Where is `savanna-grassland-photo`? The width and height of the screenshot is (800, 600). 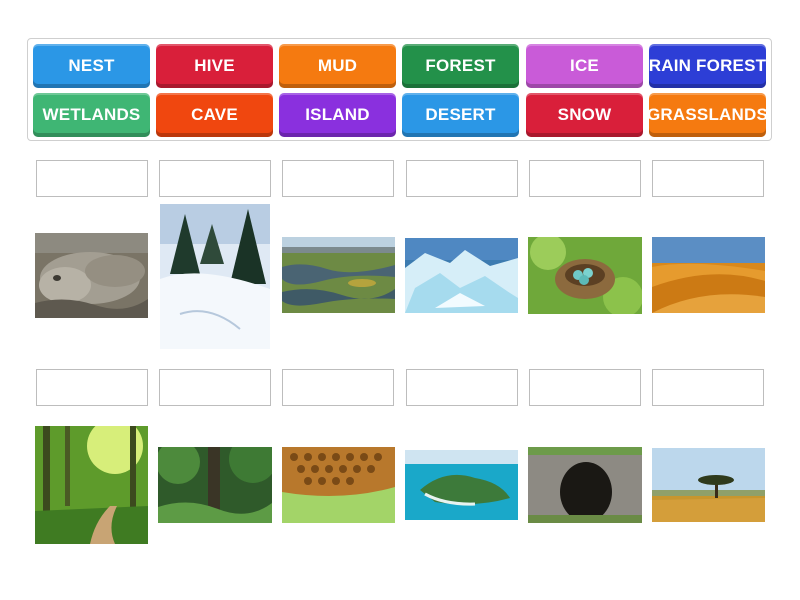
savanna-grassland-photo is located at coordinates (708, 485).